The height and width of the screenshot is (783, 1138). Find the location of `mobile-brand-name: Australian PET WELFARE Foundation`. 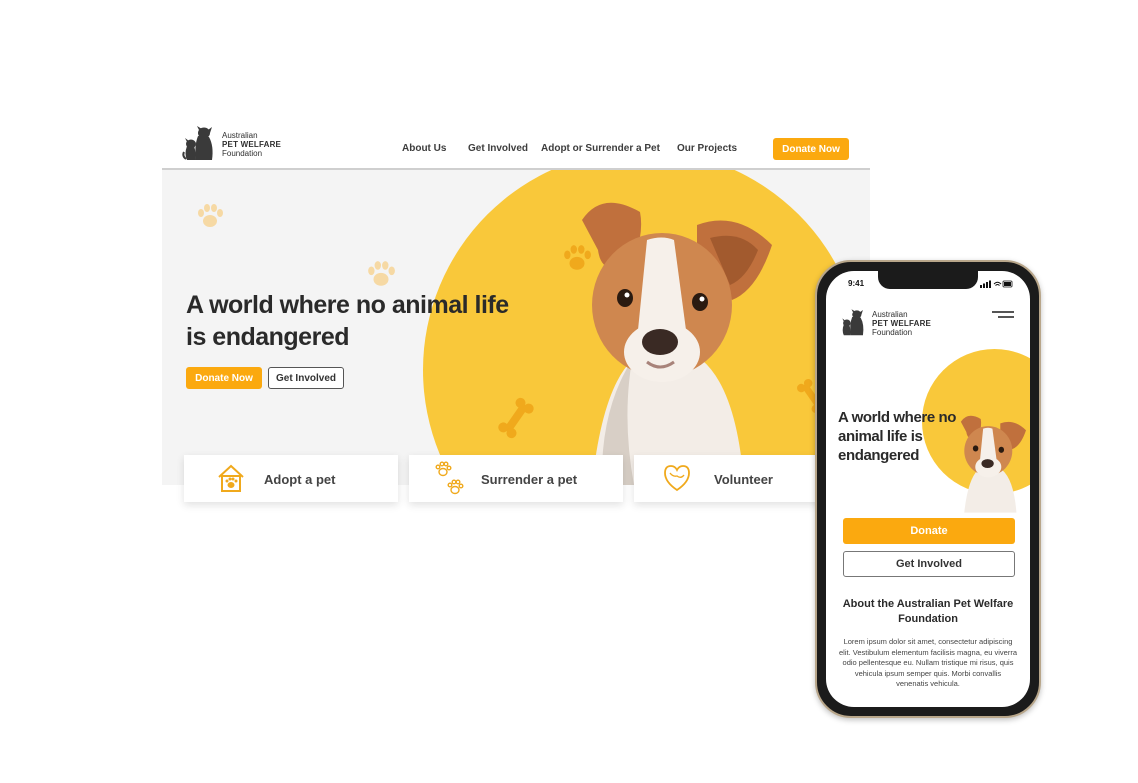

mobile-brand-name: Australian PET WELFARE Foundation is located at coordinates (901, 323).